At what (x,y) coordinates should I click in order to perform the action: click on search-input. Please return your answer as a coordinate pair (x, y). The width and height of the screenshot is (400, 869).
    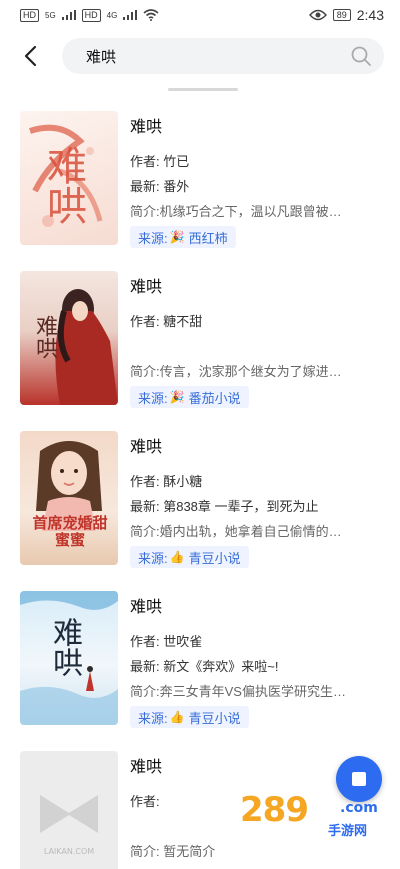
    Looking at the image, I should click on (218, 56).